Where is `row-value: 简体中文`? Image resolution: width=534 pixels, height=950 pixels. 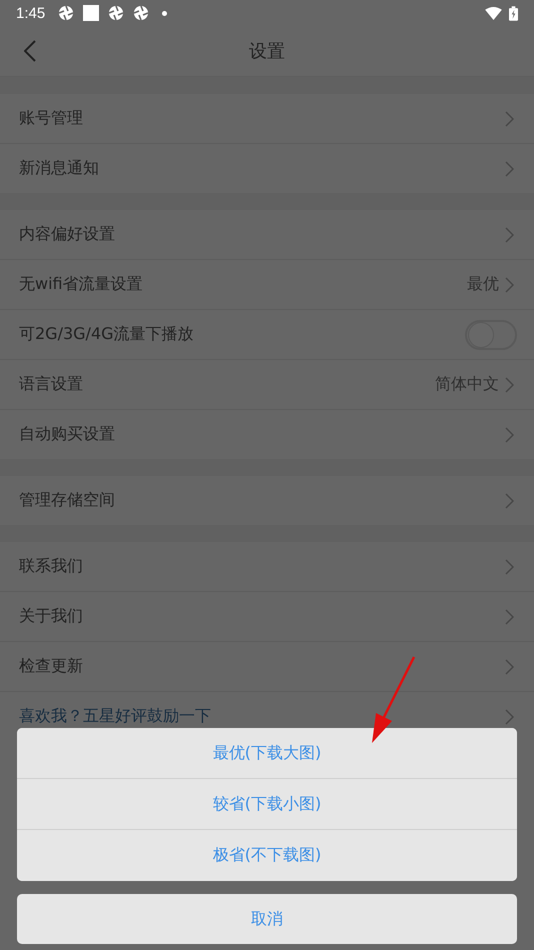
row-value: 简体中文 is located at coordinates (467, 384).